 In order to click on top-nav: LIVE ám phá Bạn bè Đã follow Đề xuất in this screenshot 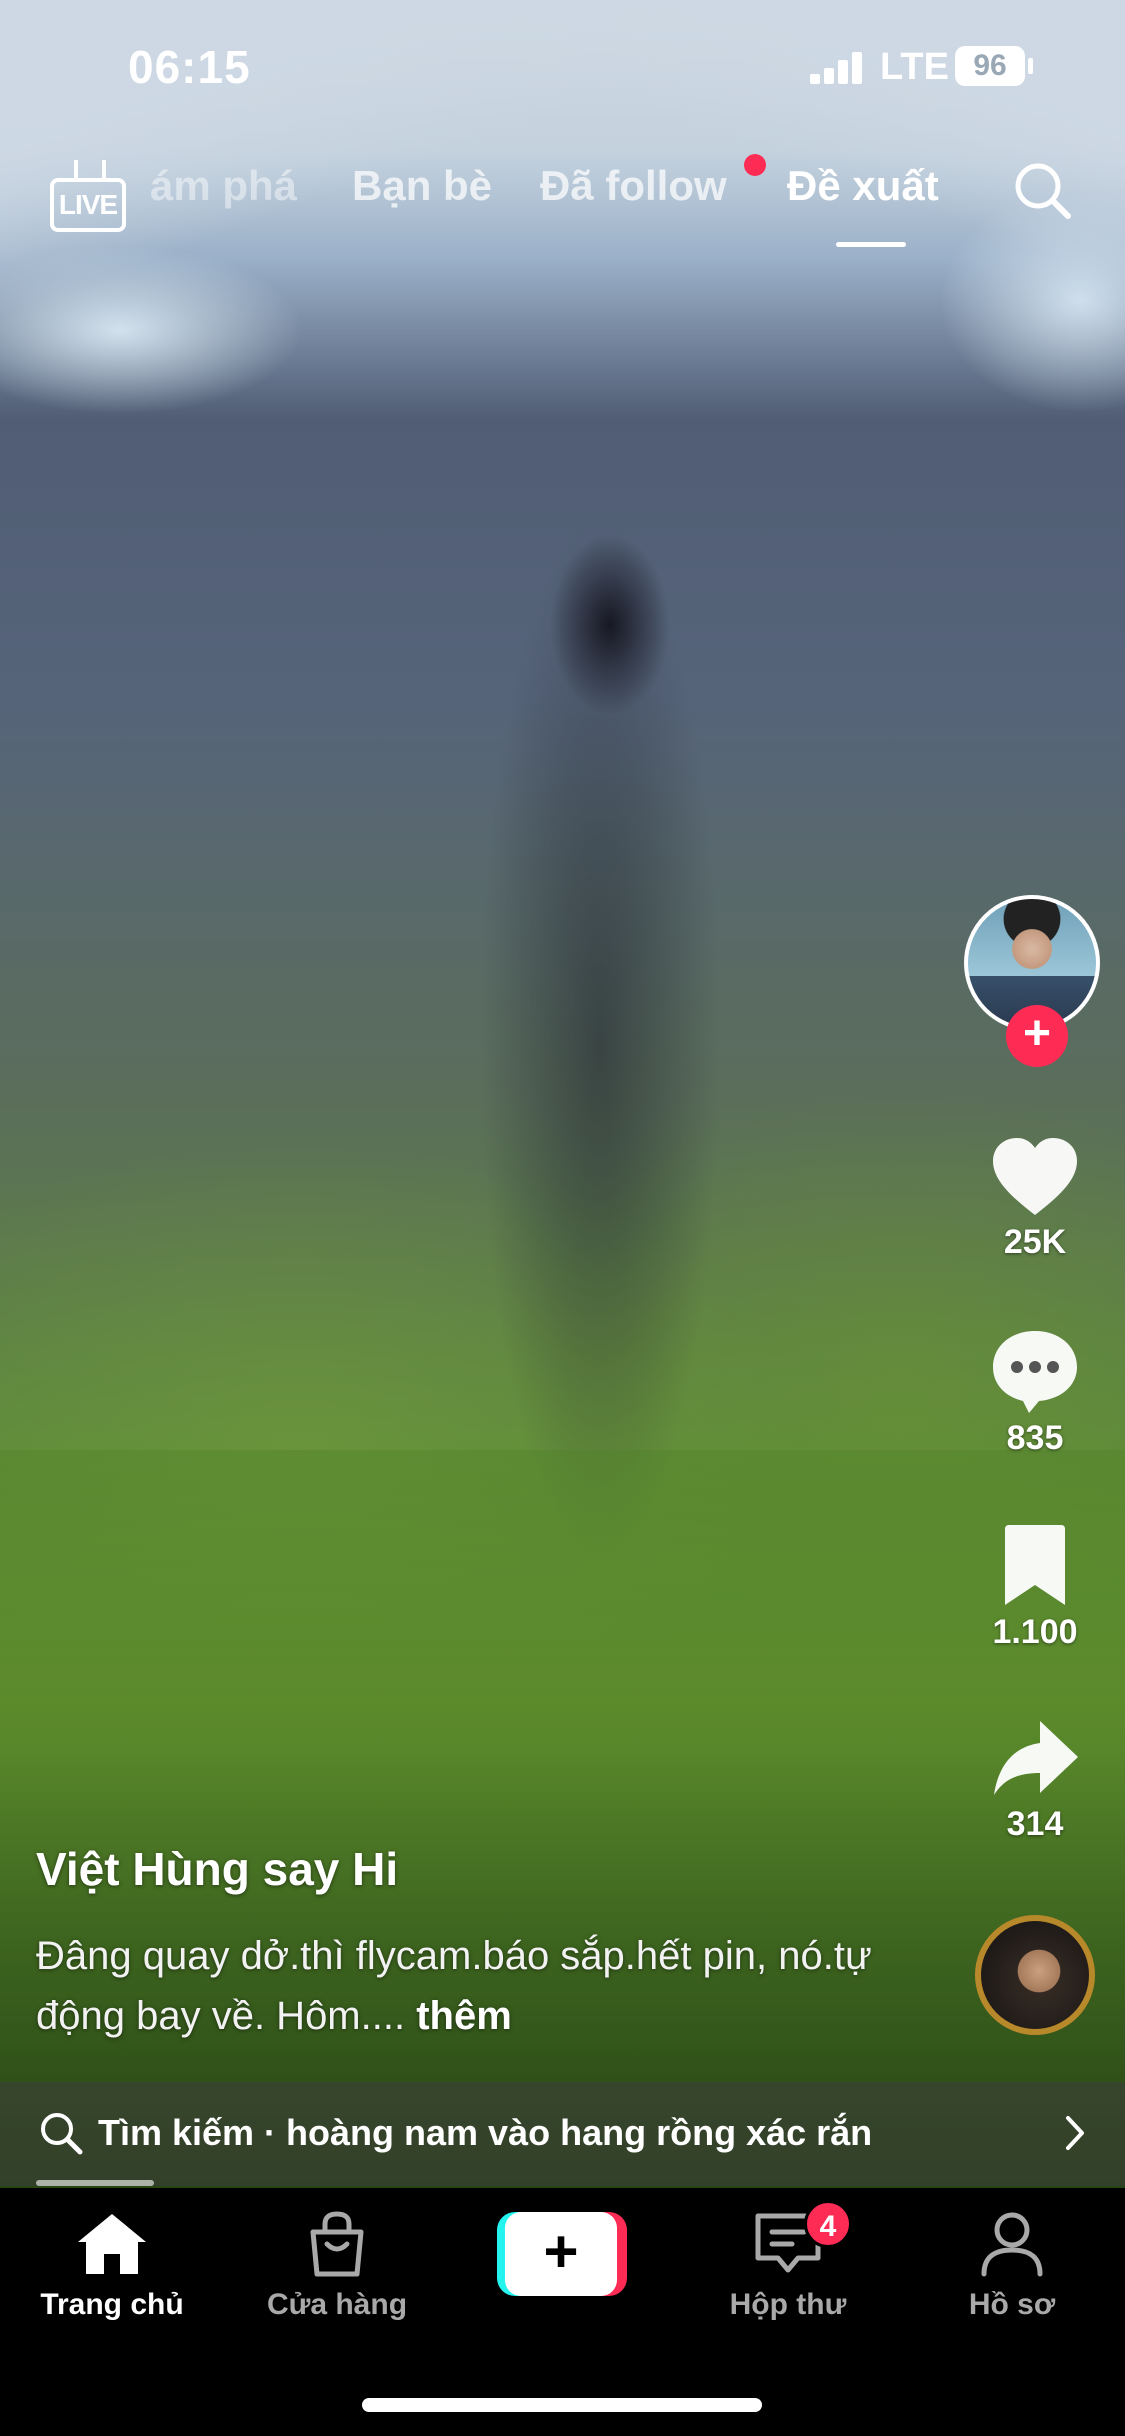, I will do `click(562, 195)`.